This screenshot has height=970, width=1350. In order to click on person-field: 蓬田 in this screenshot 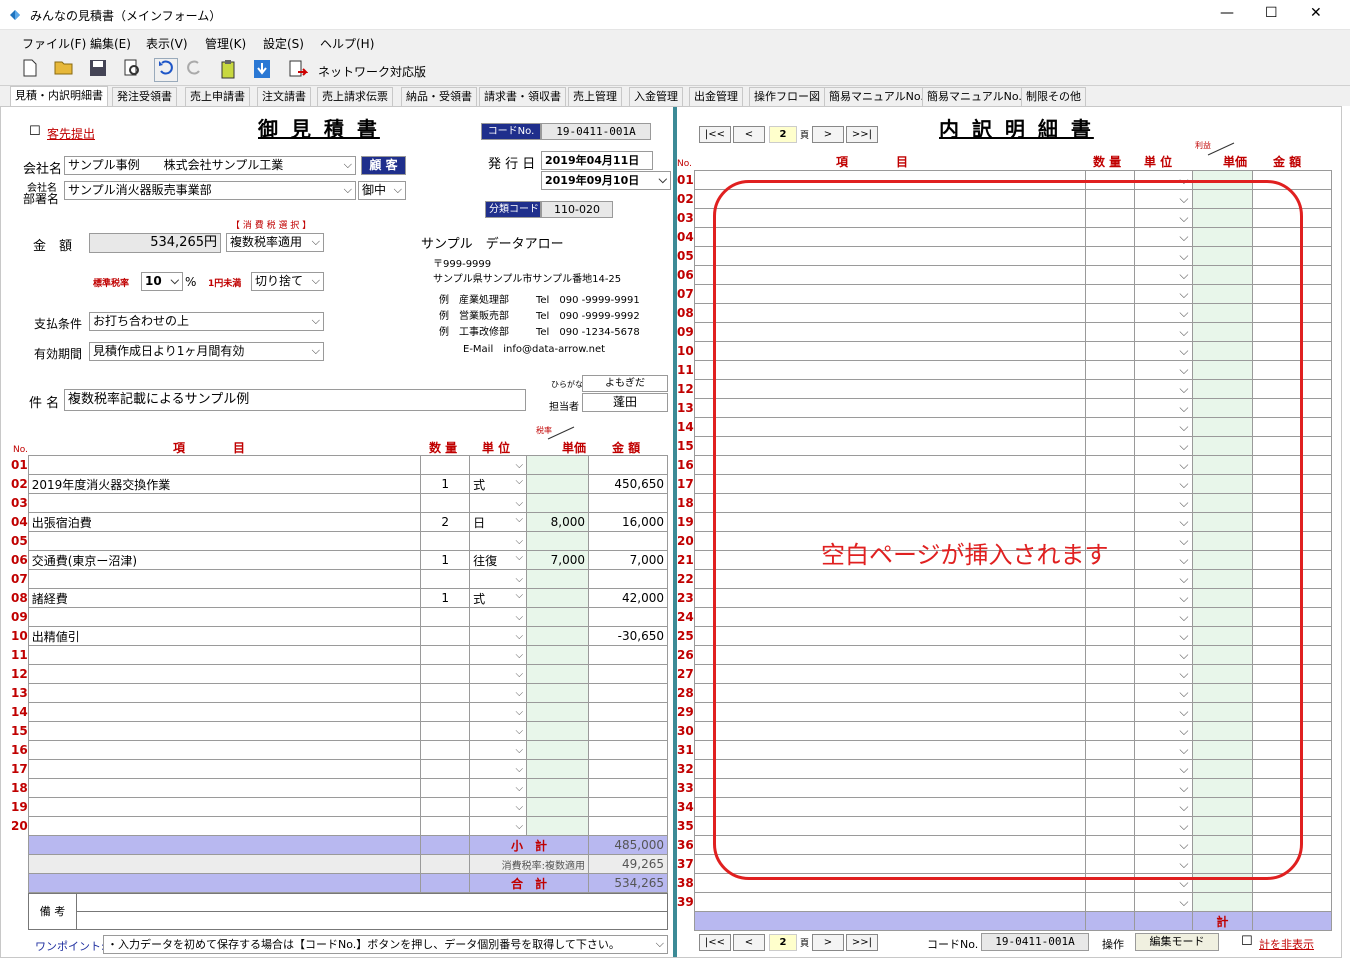, I will do `click(625, 402)`.